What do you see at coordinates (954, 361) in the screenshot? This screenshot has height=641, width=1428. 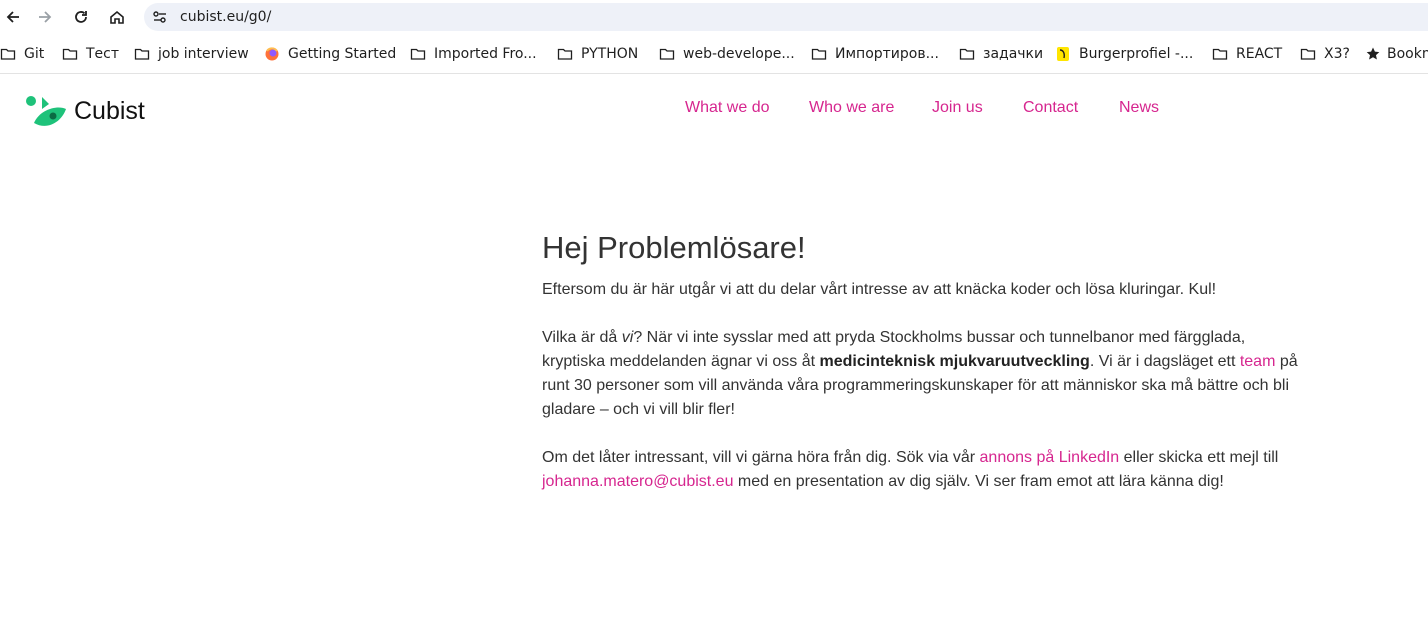 I see `bold-text: medicinteknisk mjukvaruutveckling` at bounding box center [954, 361].